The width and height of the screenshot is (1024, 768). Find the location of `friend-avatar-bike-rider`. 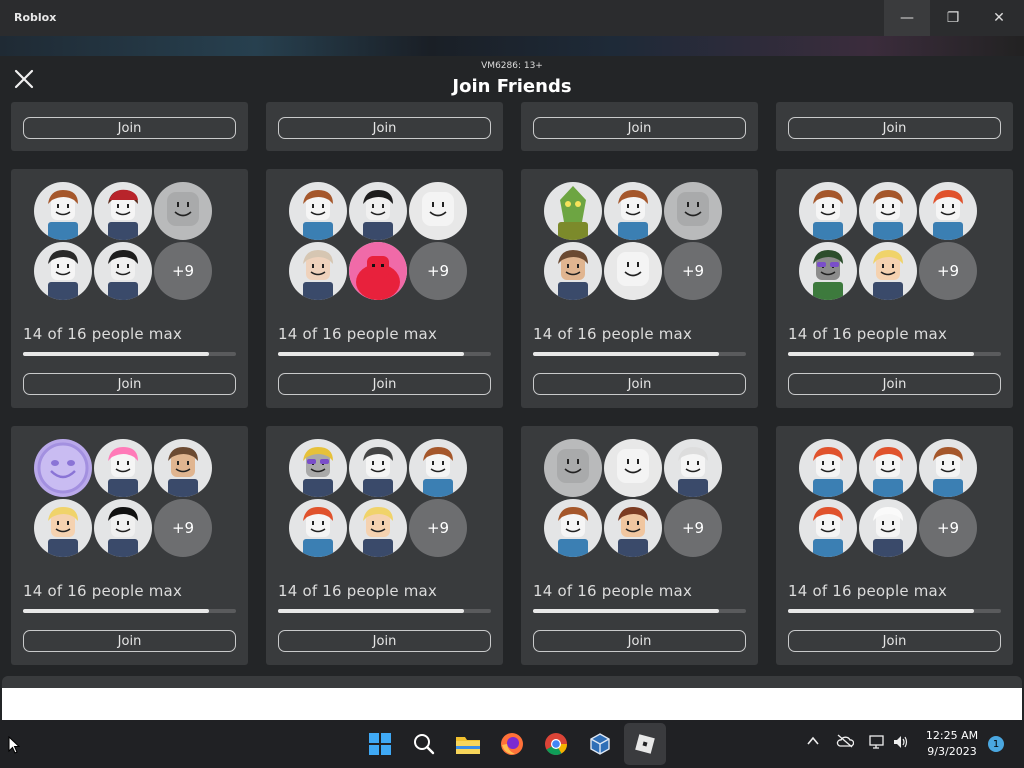

friend-avatar-bike-rider is located at coordinates (378, 468).